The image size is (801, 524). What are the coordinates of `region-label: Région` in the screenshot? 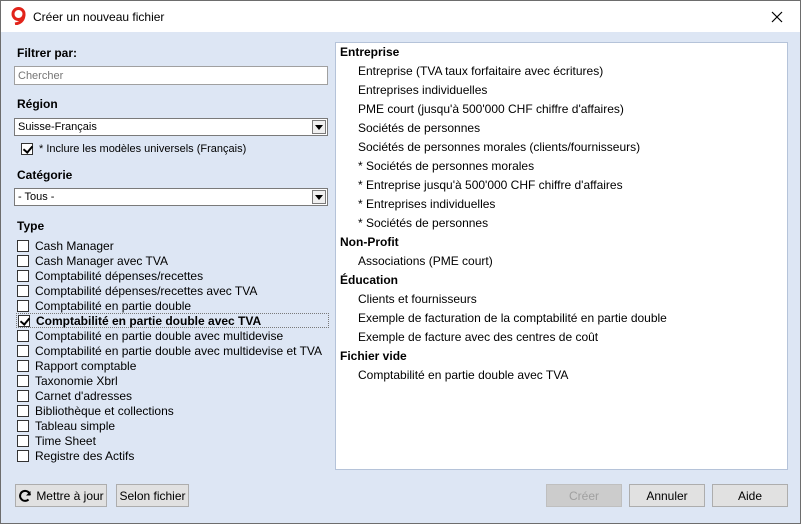 It's located at (37, 104).